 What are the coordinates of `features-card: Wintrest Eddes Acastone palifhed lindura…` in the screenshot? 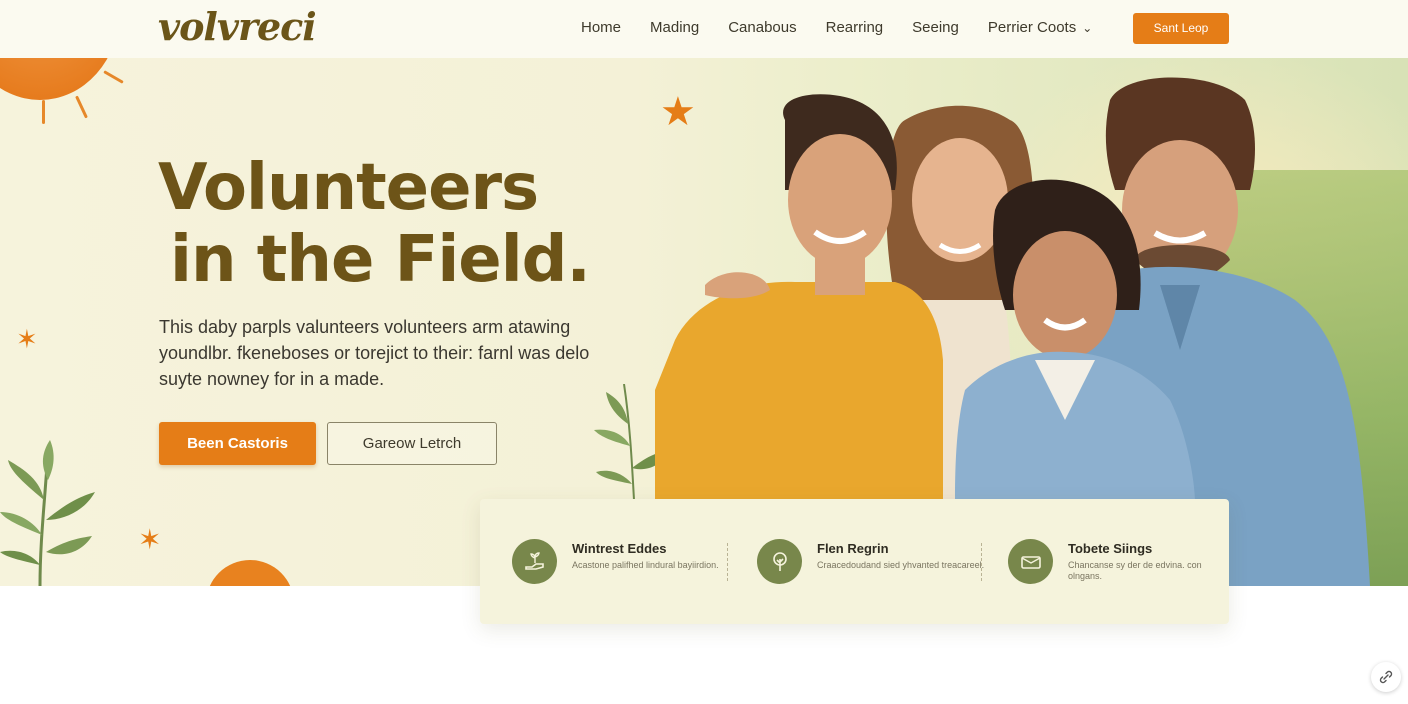 It's located at (854, 561).